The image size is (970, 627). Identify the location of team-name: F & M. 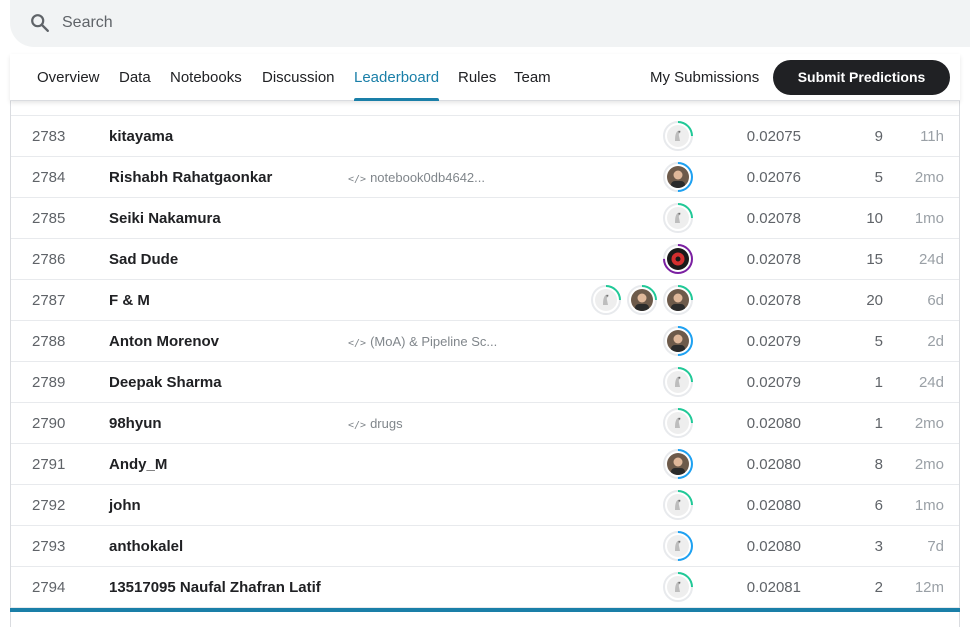
(129, 300).